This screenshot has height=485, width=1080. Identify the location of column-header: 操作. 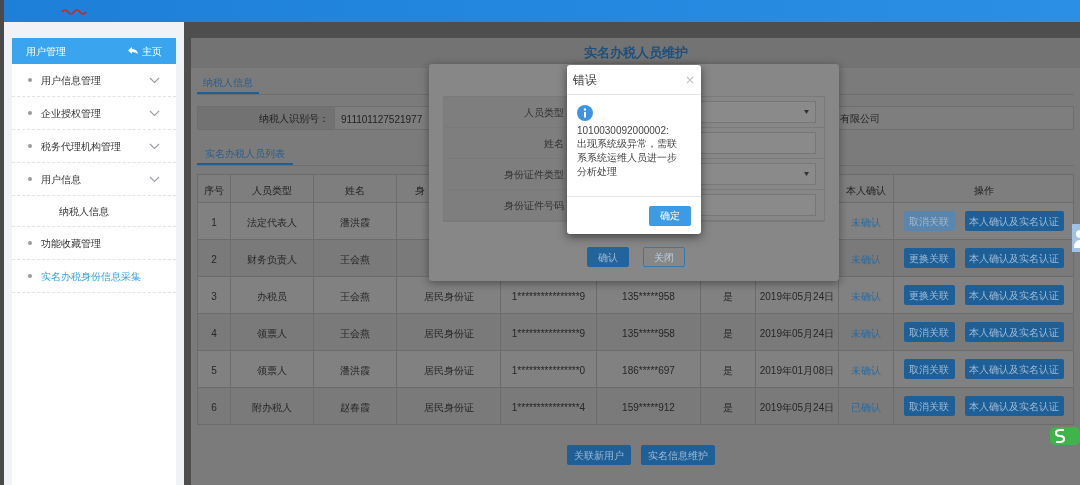
(983, 190).